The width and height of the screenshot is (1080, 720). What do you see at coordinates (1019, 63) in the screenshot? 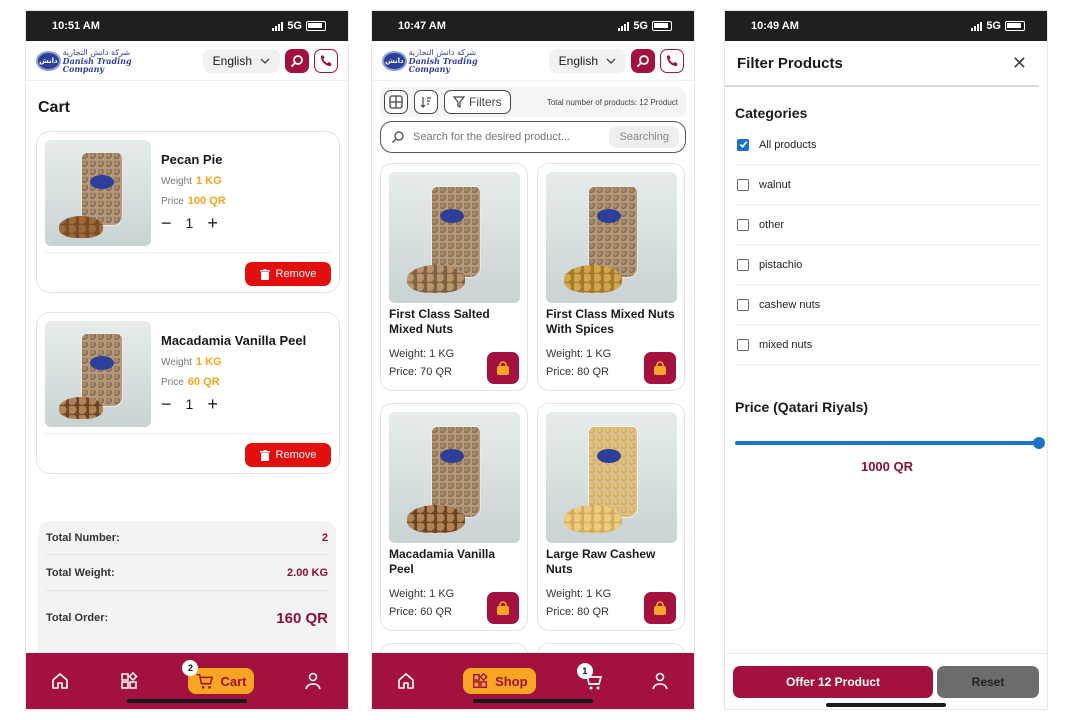
I see `close-icon: ✕` at bounding box center [1019, 63].